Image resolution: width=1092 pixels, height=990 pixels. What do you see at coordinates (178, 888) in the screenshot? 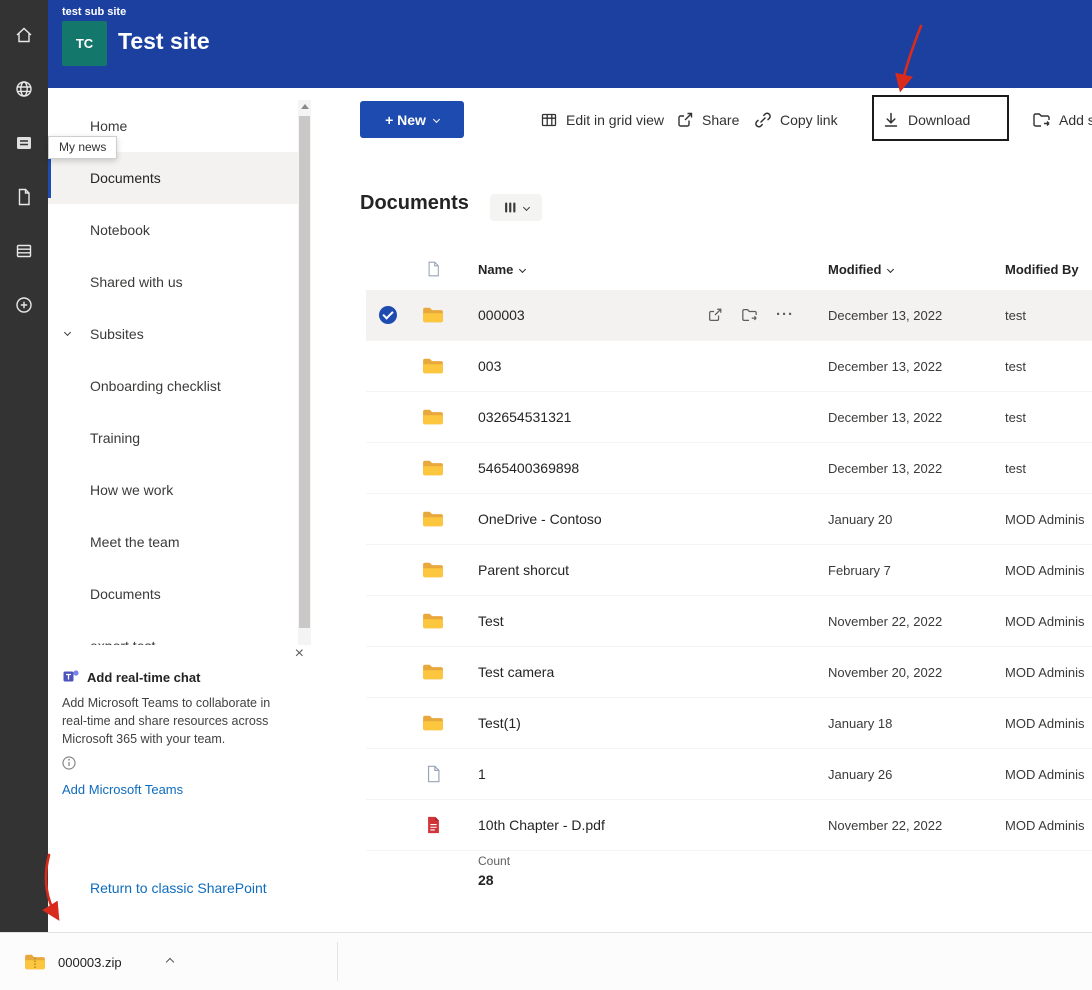
I see `classic-sharepoint-link: Return to classic SharePoint` at bounding box center [178, 888].